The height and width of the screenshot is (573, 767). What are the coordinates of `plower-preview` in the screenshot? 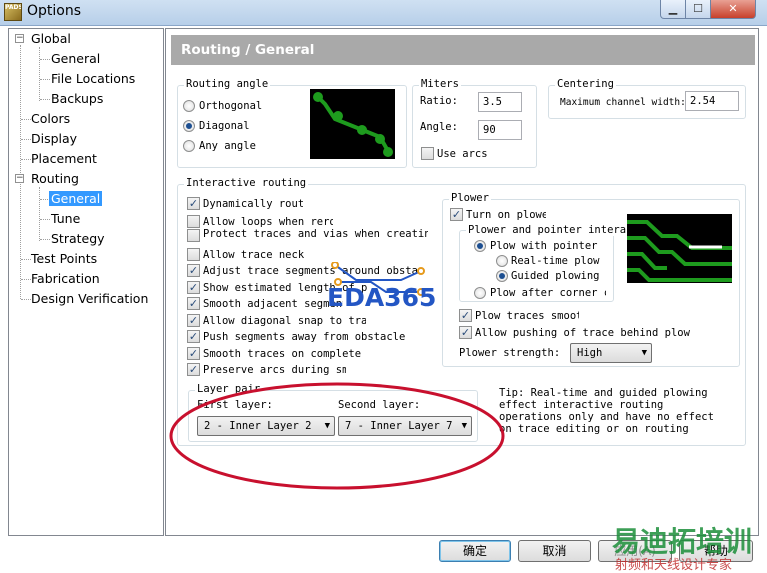 It's located at (679, 248).